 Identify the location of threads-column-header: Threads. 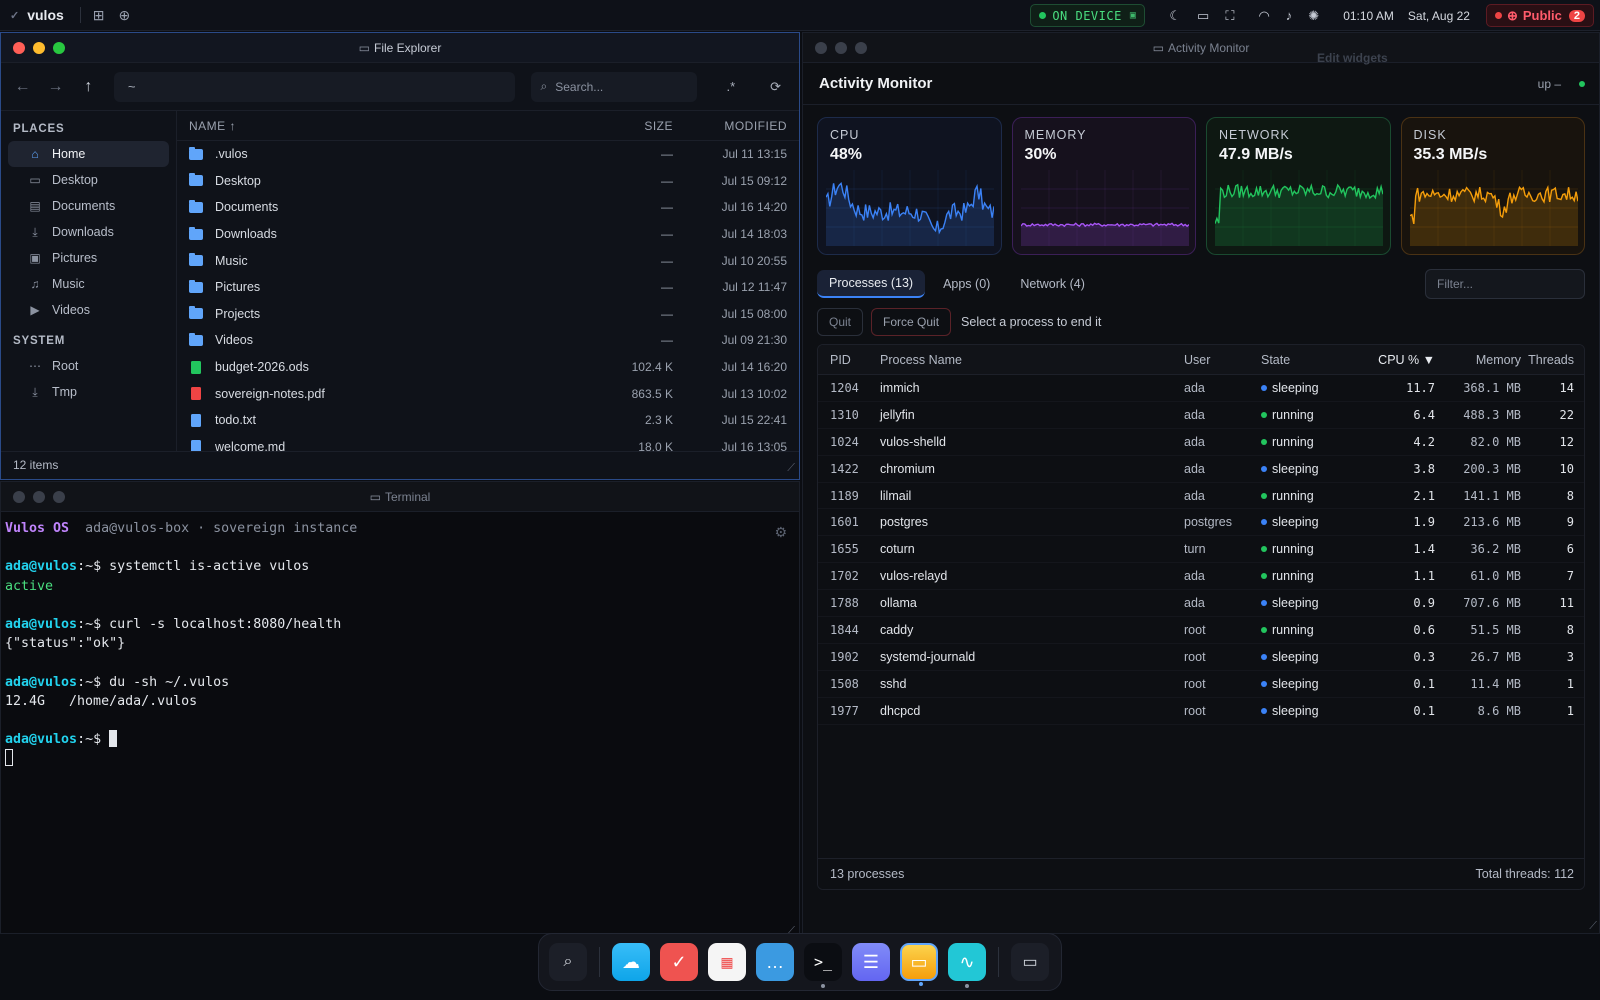
(1552, 360).